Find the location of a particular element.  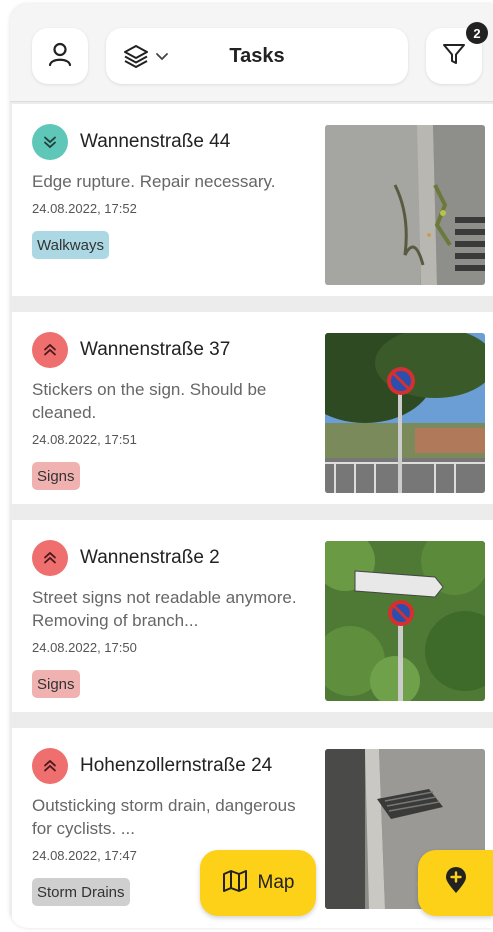

task-address: Wannenstraße 2 is located at coordinates (150, 557).